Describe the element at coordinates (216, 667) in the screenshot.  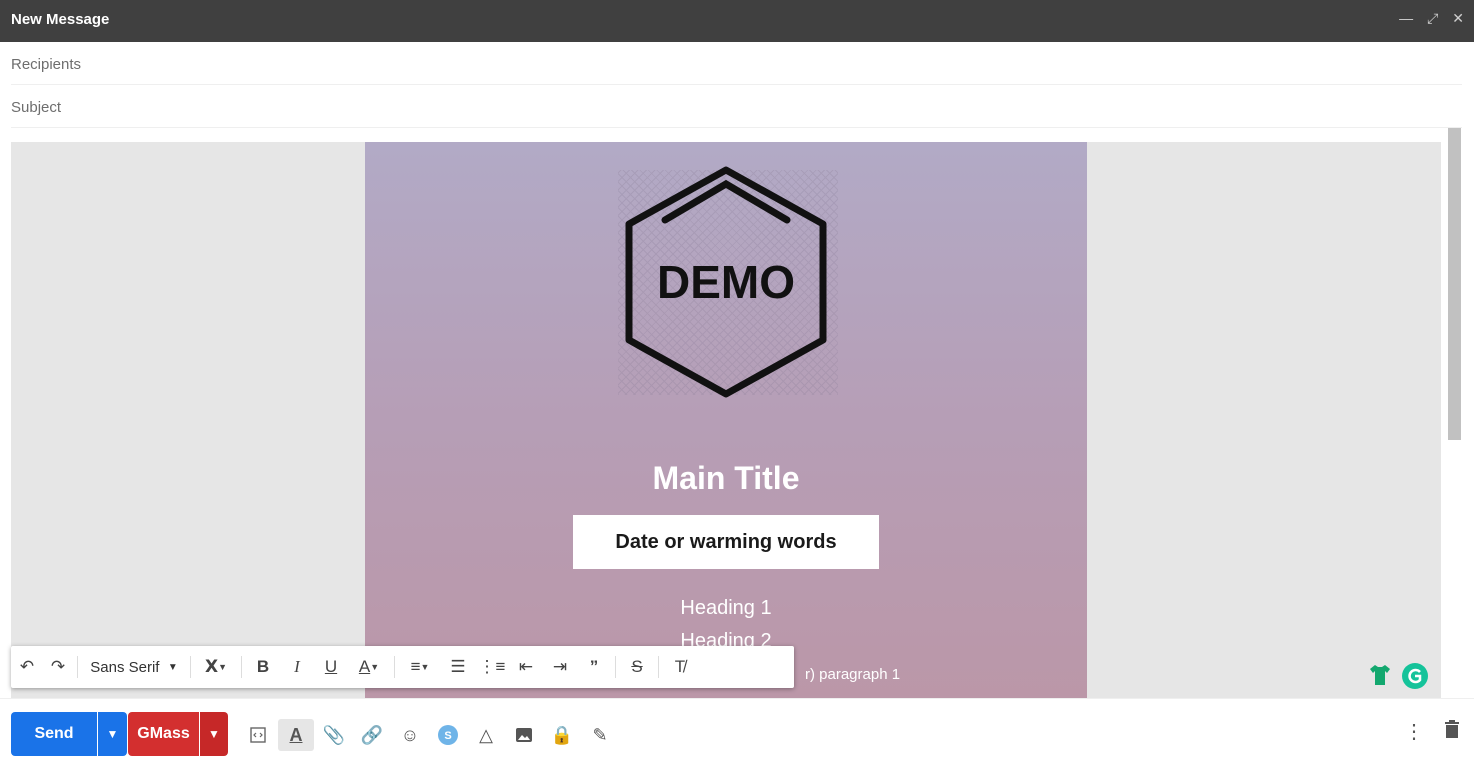
I see `font-size-icon: 𝗫 ▼` at that location.